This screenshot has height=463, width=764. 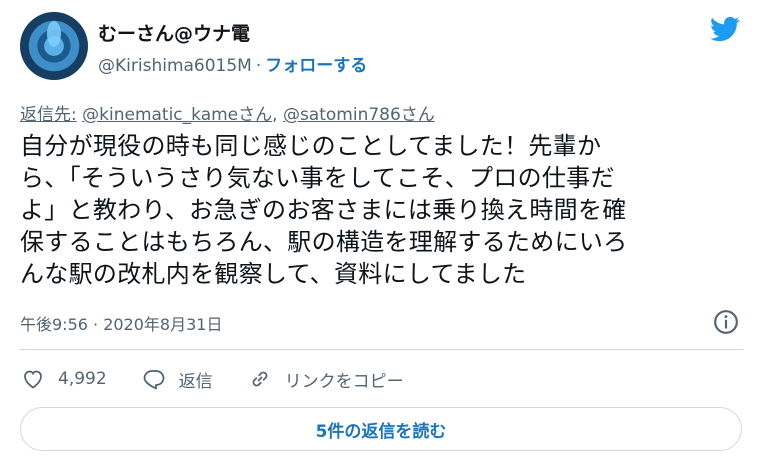 What do you see at coordinates (323, 210) in the screenshot?
I see `tweet-text-line: よ」と教わり、お急ぎのお客さまには乗り換え時間を確` at bounding box center [323, 210].